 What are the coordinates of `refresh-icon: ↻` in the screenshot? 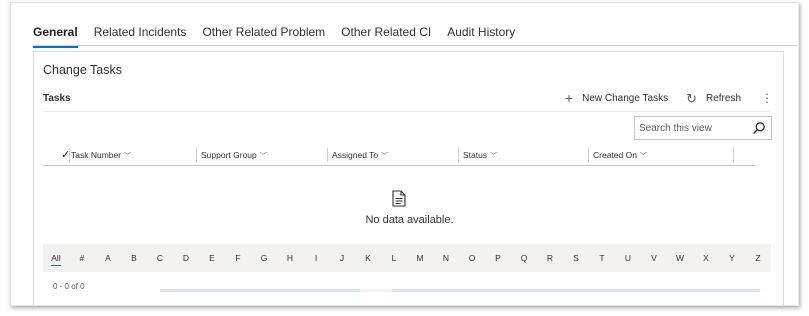 It's located at (691, 98).